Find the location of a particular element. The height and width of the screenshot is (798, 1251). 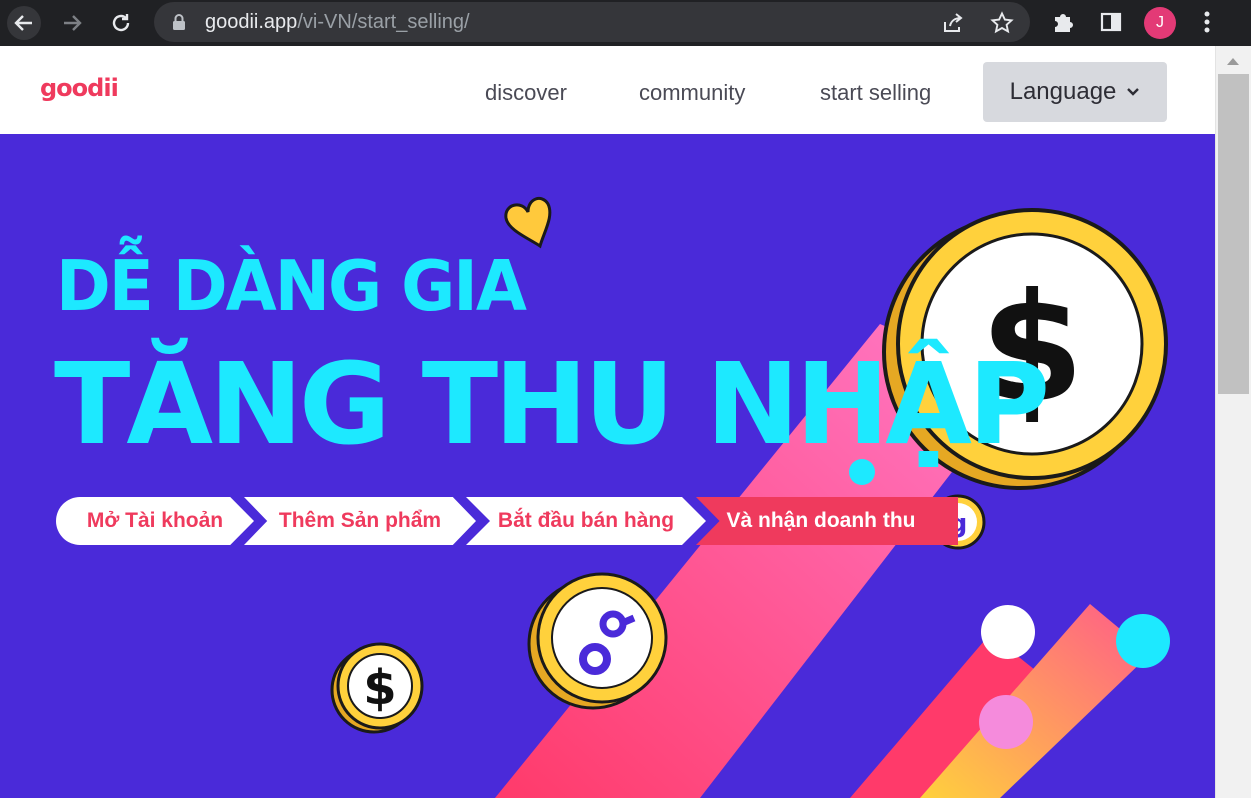

step-get-revenue: Và nhận doanh thu is located at coordinates (827, 521).